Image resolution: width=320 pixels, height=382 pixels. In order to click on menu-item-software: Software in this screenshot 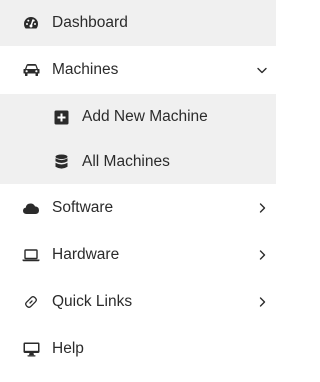, I will do `click(138, 208)`.